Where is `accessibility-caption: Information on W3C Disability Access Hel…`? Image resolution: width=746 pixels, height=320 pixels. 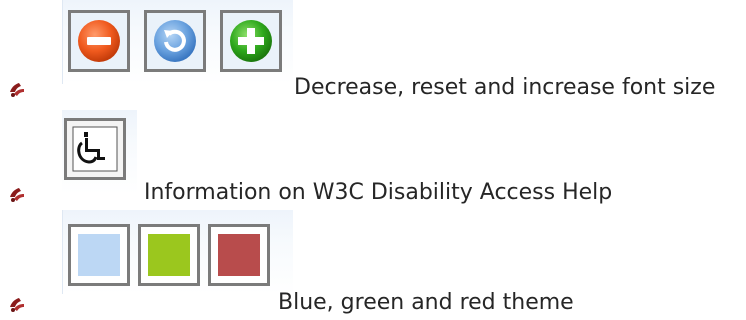 accessibility-caption: Information on W3C Disability Access Hel… is located at coordinates (378, 192).